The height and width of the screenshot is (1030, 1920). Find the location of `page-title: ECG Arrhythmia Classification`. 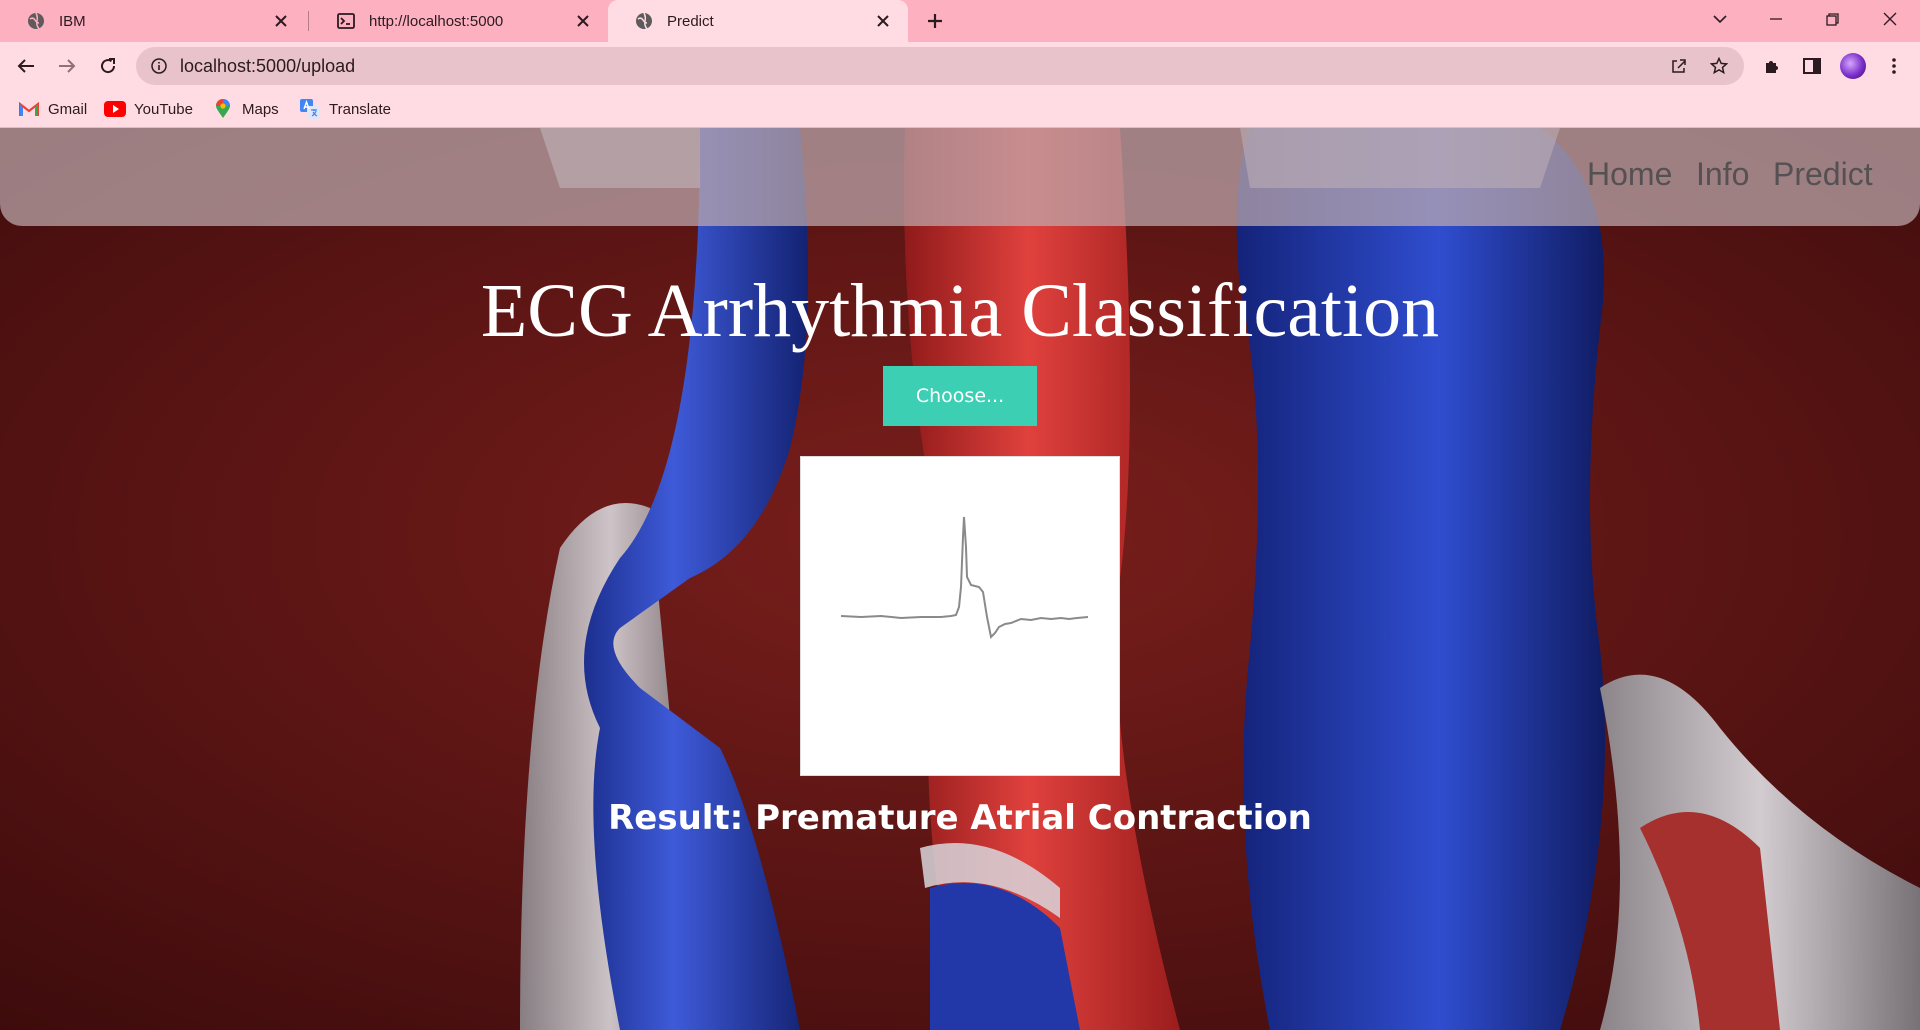

page-title: ECG Arrhythmia Classification is located at coordinates (960, 311).